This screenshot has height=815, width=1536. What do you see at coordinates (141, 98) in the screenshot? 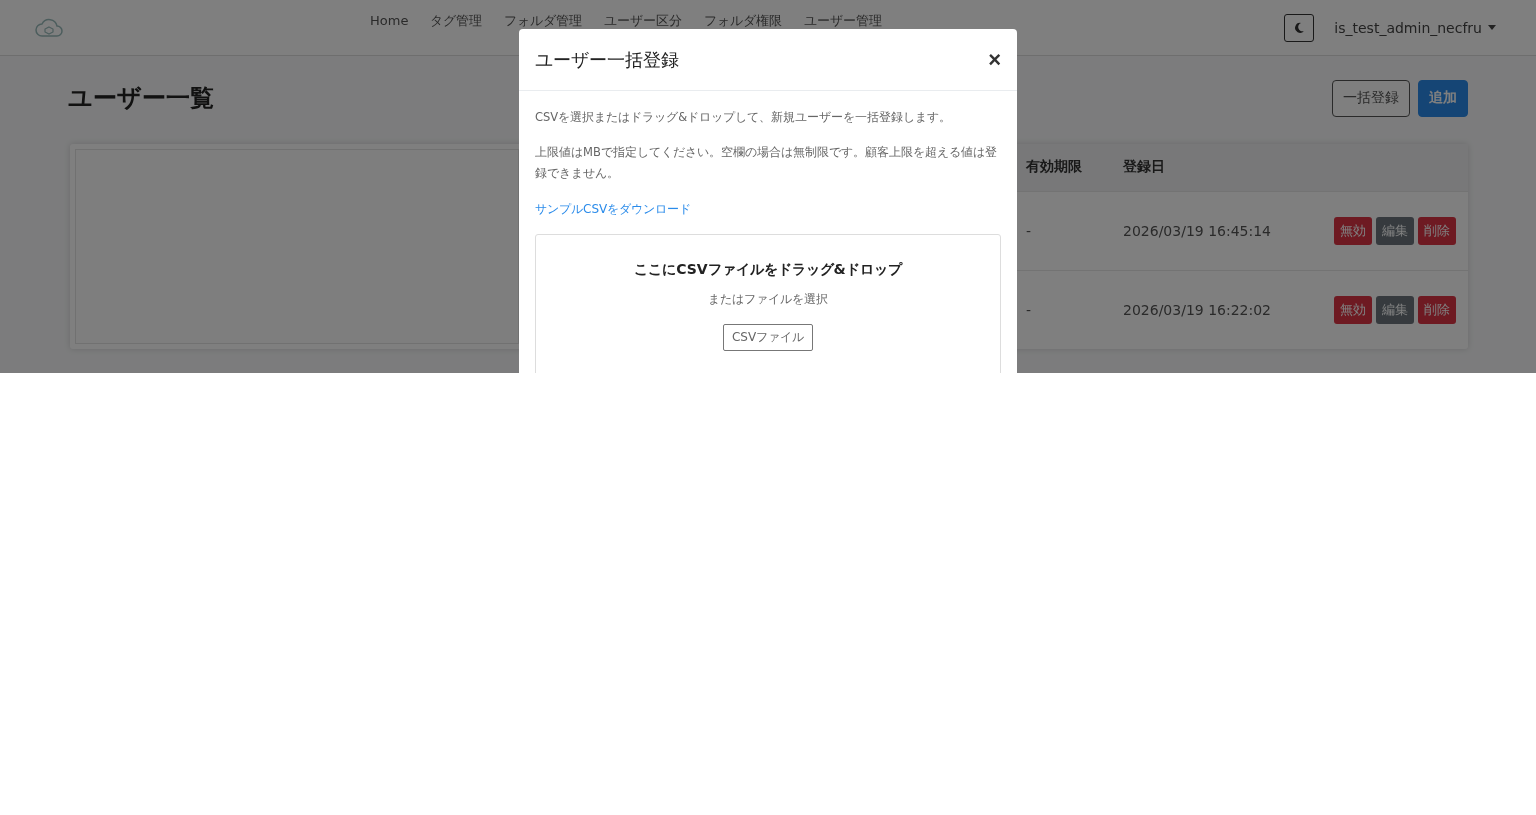
I see `page-title: ユーザー一覧` at bounding box center [141, 98].